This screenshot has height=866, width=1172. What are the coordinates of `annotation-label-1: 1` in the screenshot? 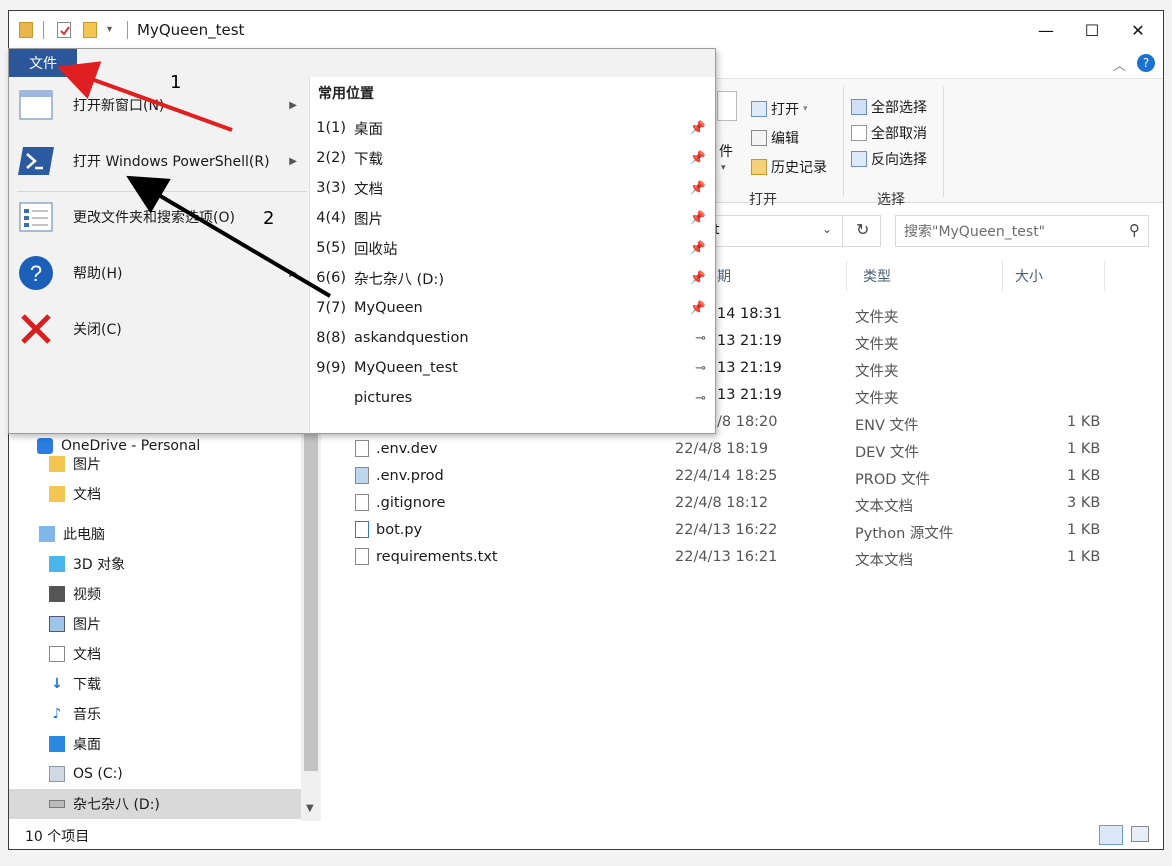 It's located at (176, 82).